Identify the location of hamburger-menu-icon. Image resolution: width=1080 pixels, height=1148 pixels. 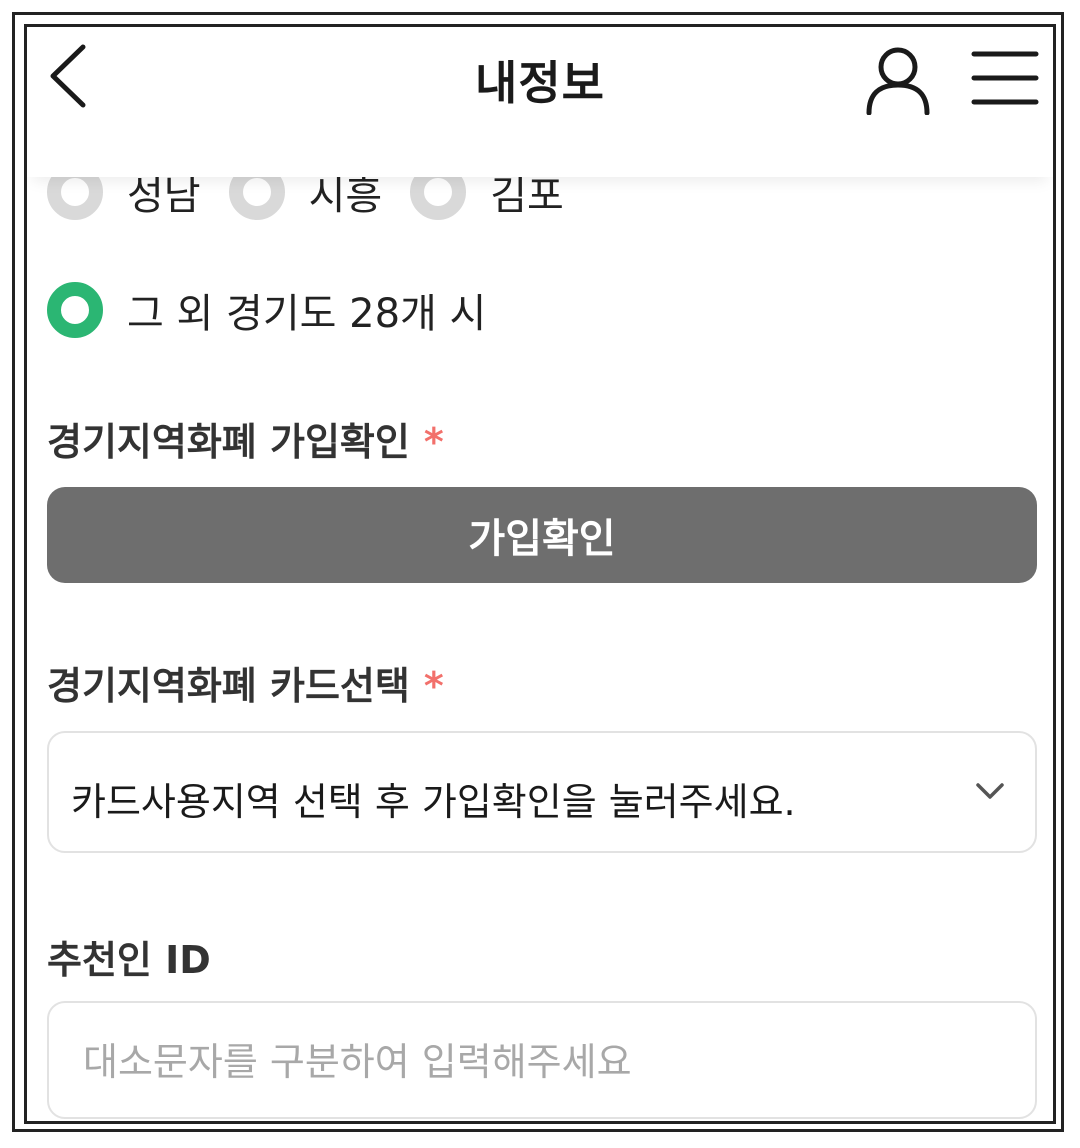
(1005, 78).